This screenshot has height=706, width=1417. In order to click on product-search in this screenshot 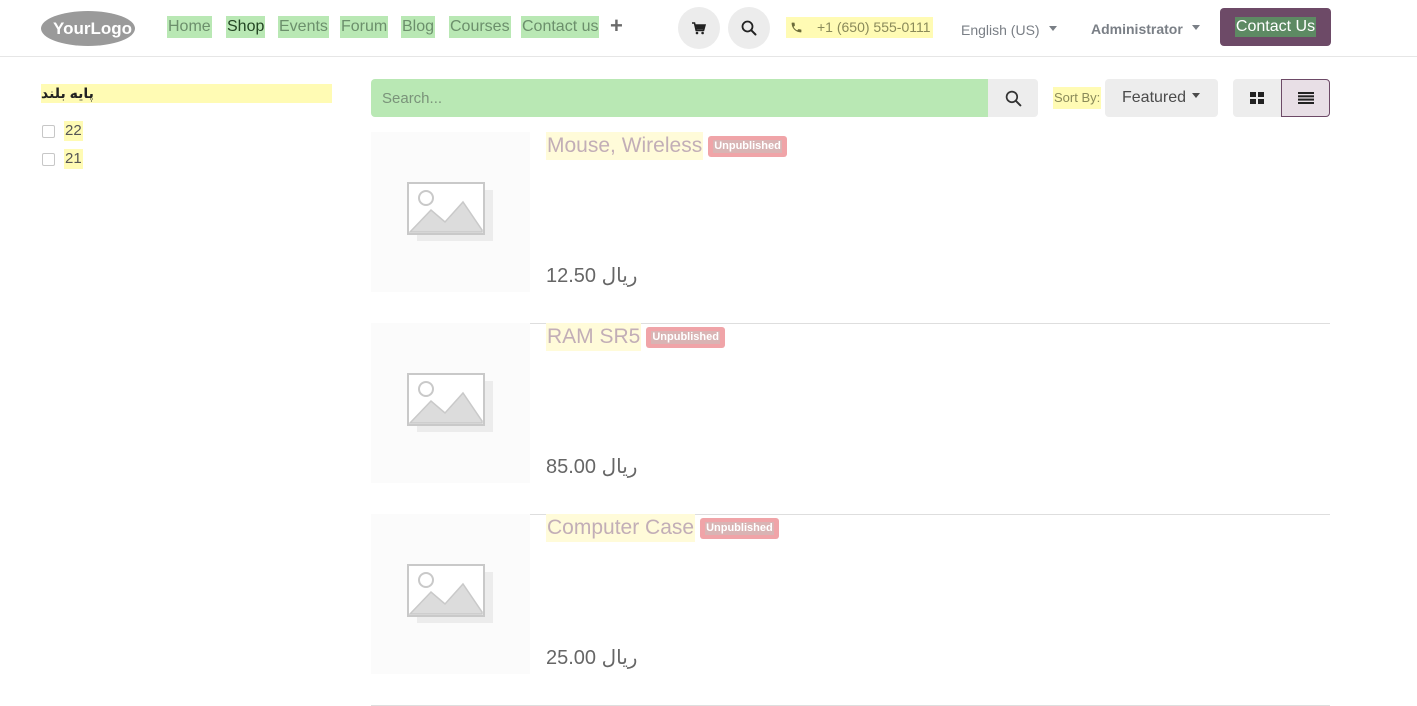, I will do `click(704, 98)`.